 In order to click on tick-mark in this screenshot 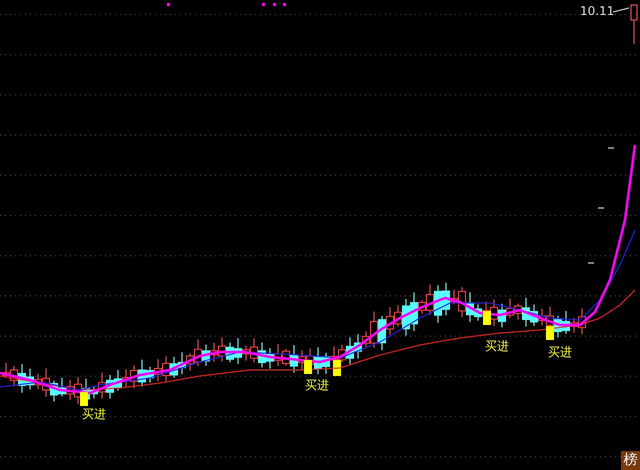, I will do `click(591, 263)`.